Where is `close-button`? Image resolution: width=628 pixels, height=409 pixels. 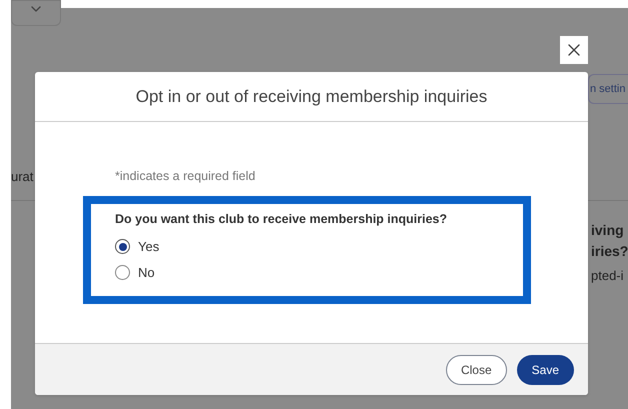
close-button is located at coordinates (574, 50).